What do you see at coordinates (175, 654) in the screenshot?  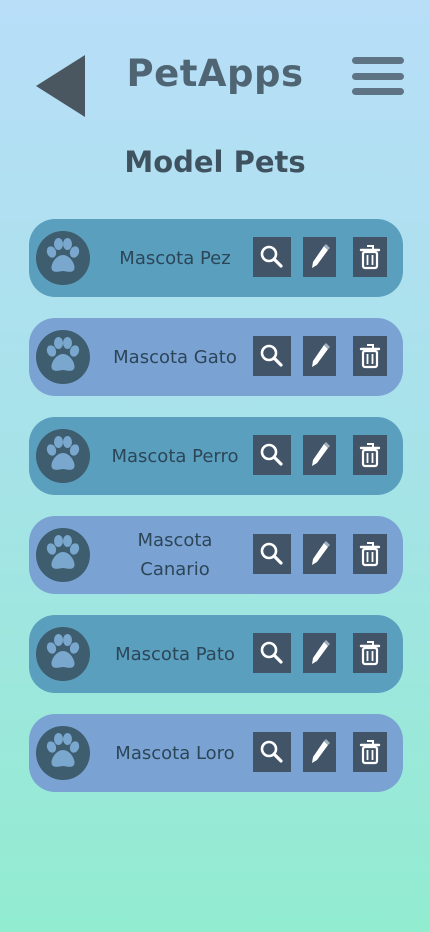 I see `pet-name: Mascota Pato` at bounding box center [175, 654].